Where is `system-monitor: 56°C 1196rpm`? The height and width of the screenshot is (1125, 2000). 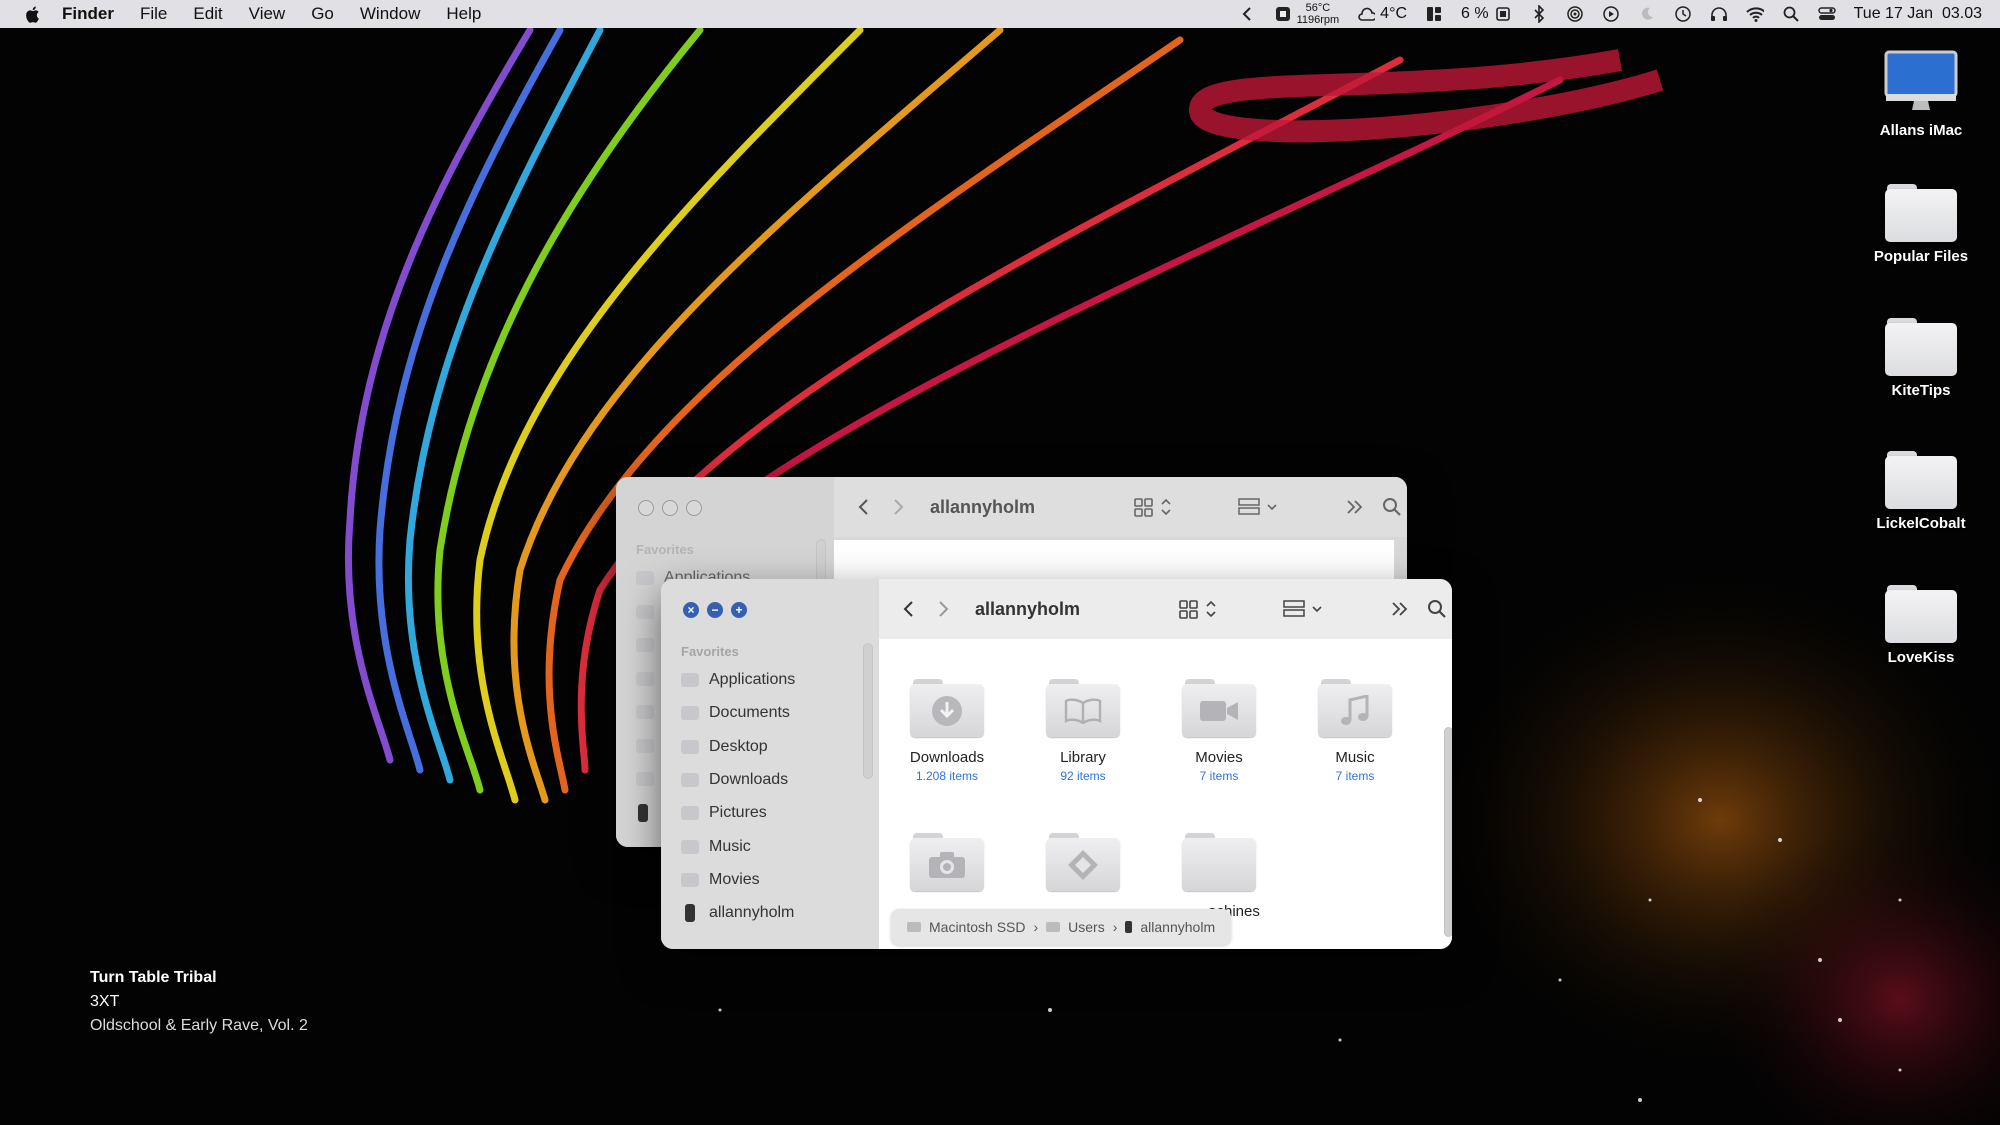 system-monitor: 56°C 1196rpm is located at coordinates (1306, 14).